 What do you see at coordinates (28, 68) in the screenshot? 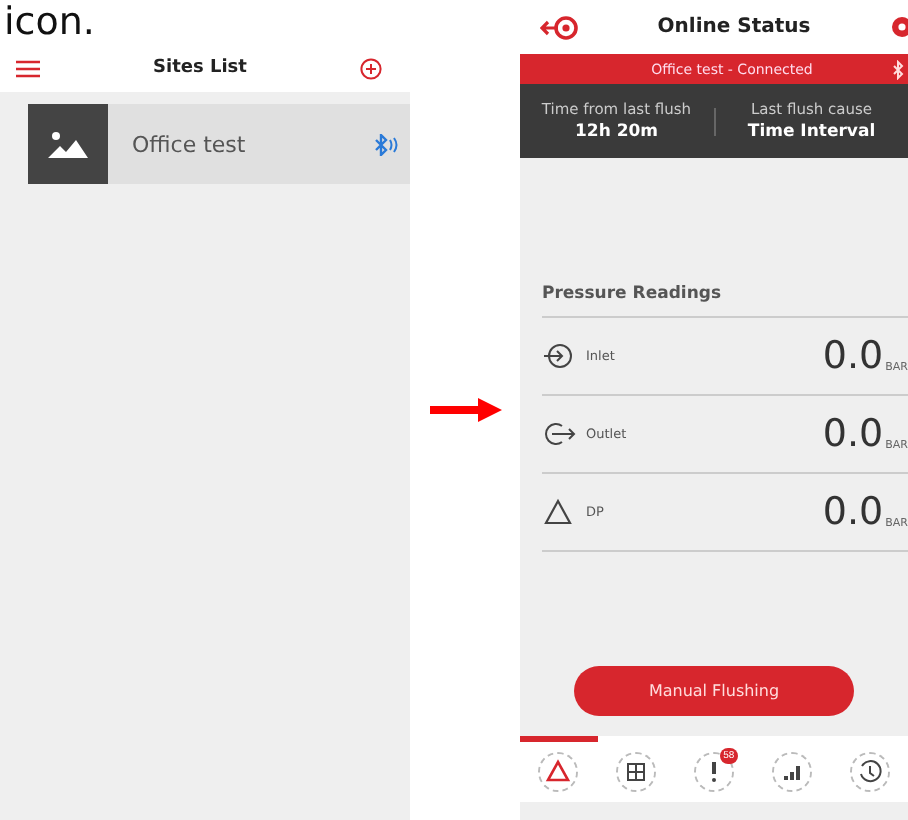
I see `menu-icon` at bounding box center [28, 68].